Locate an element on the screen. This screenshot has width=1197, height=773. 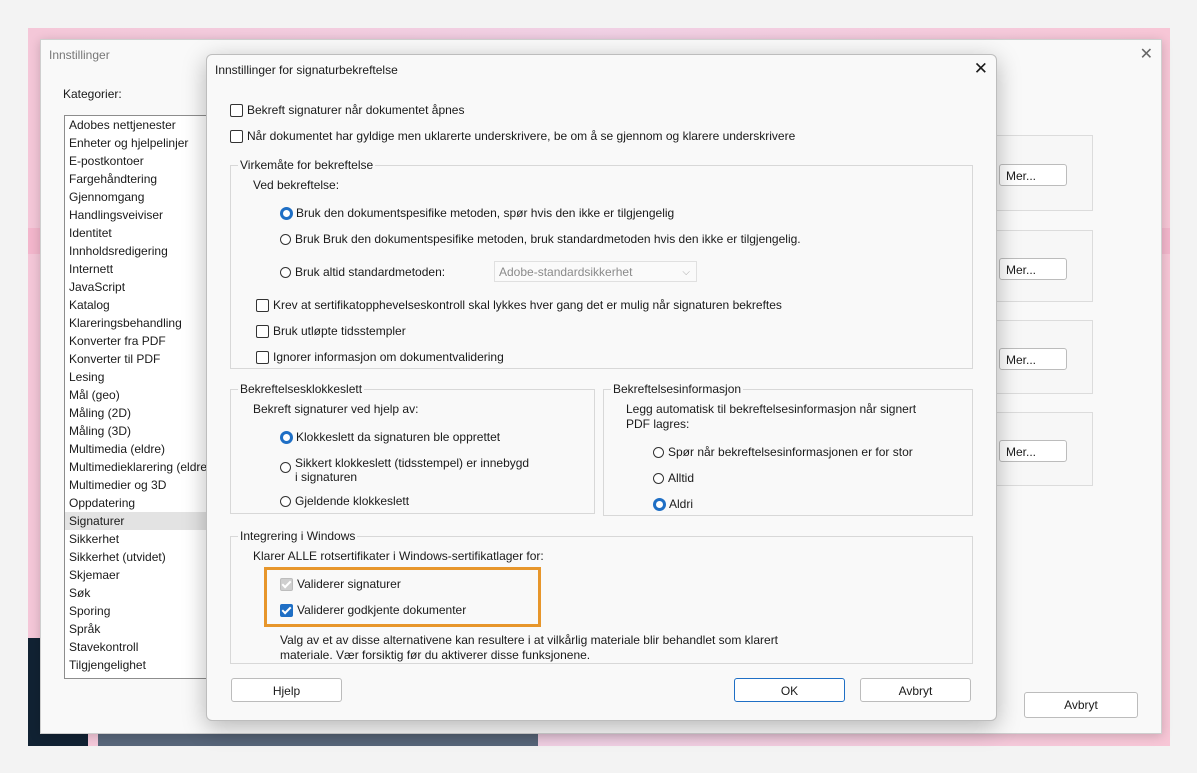
radio-current-time: Gjeldende klokkeslett is located at coordinates (344, 501).